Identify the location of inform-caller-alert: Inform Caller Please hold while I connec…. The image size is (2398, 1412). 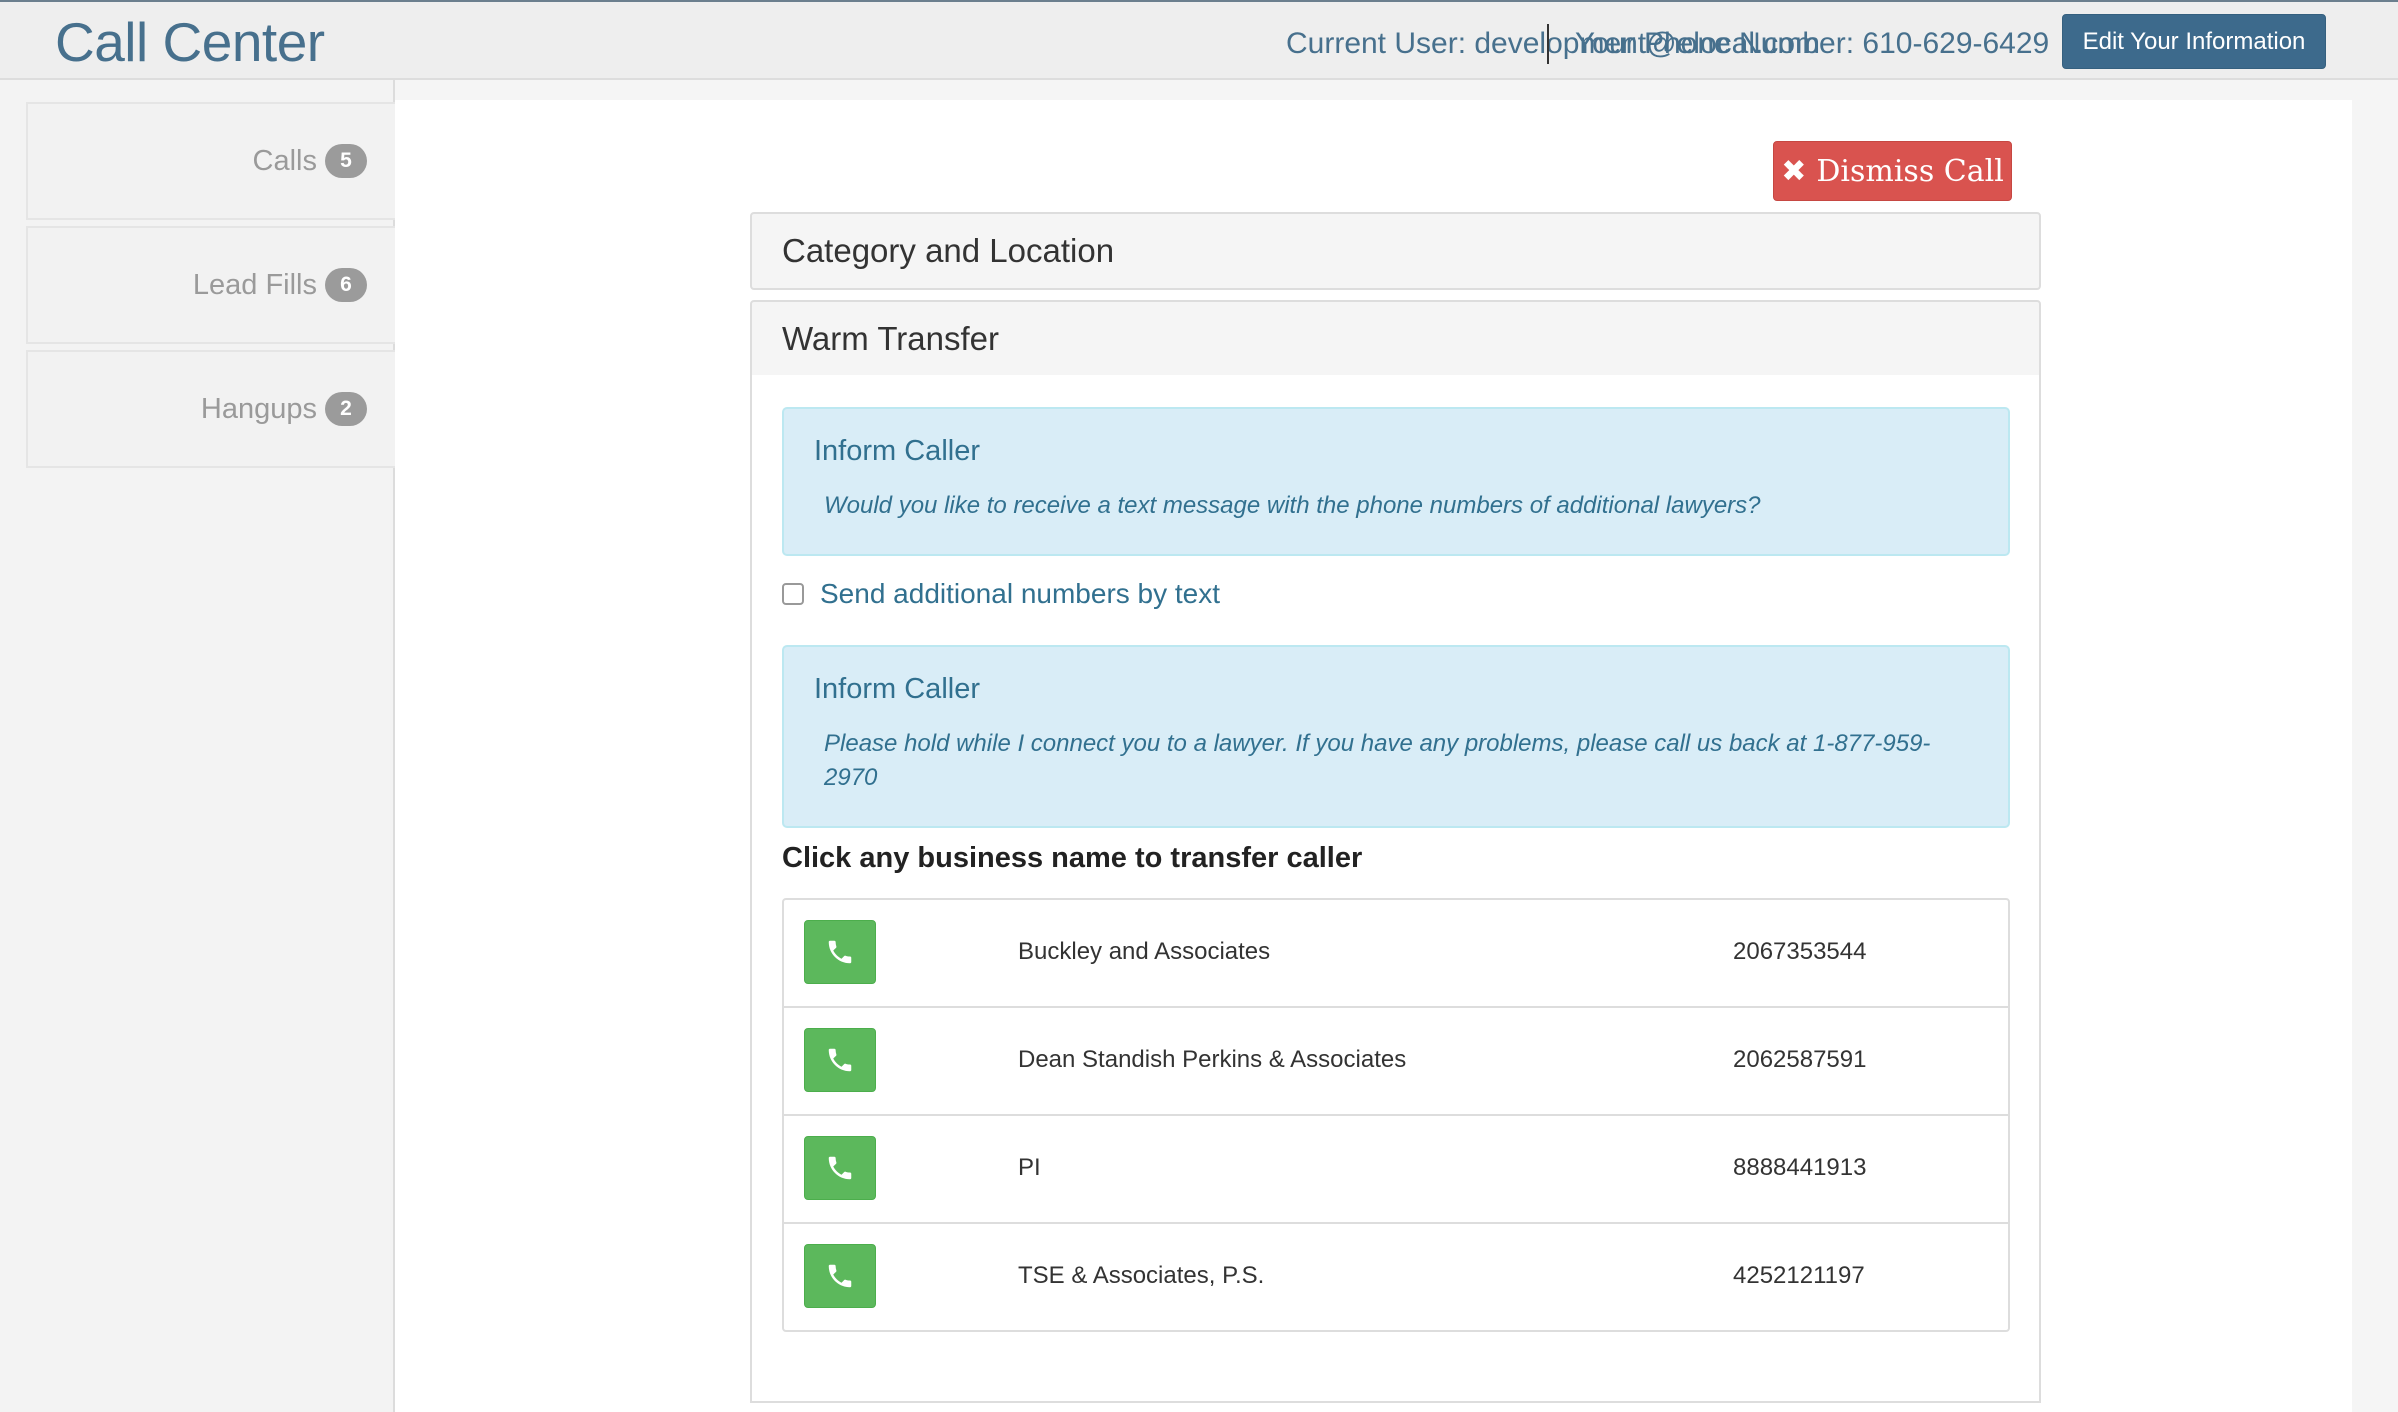
(1396, 736).